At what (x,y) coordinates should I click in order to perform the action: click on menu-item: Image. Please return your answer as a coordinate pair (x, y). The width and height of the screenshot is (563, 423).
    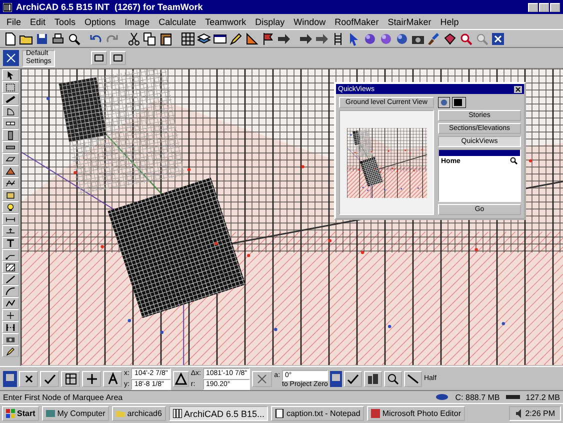
    Looking at the image, I should click on (137, 21).